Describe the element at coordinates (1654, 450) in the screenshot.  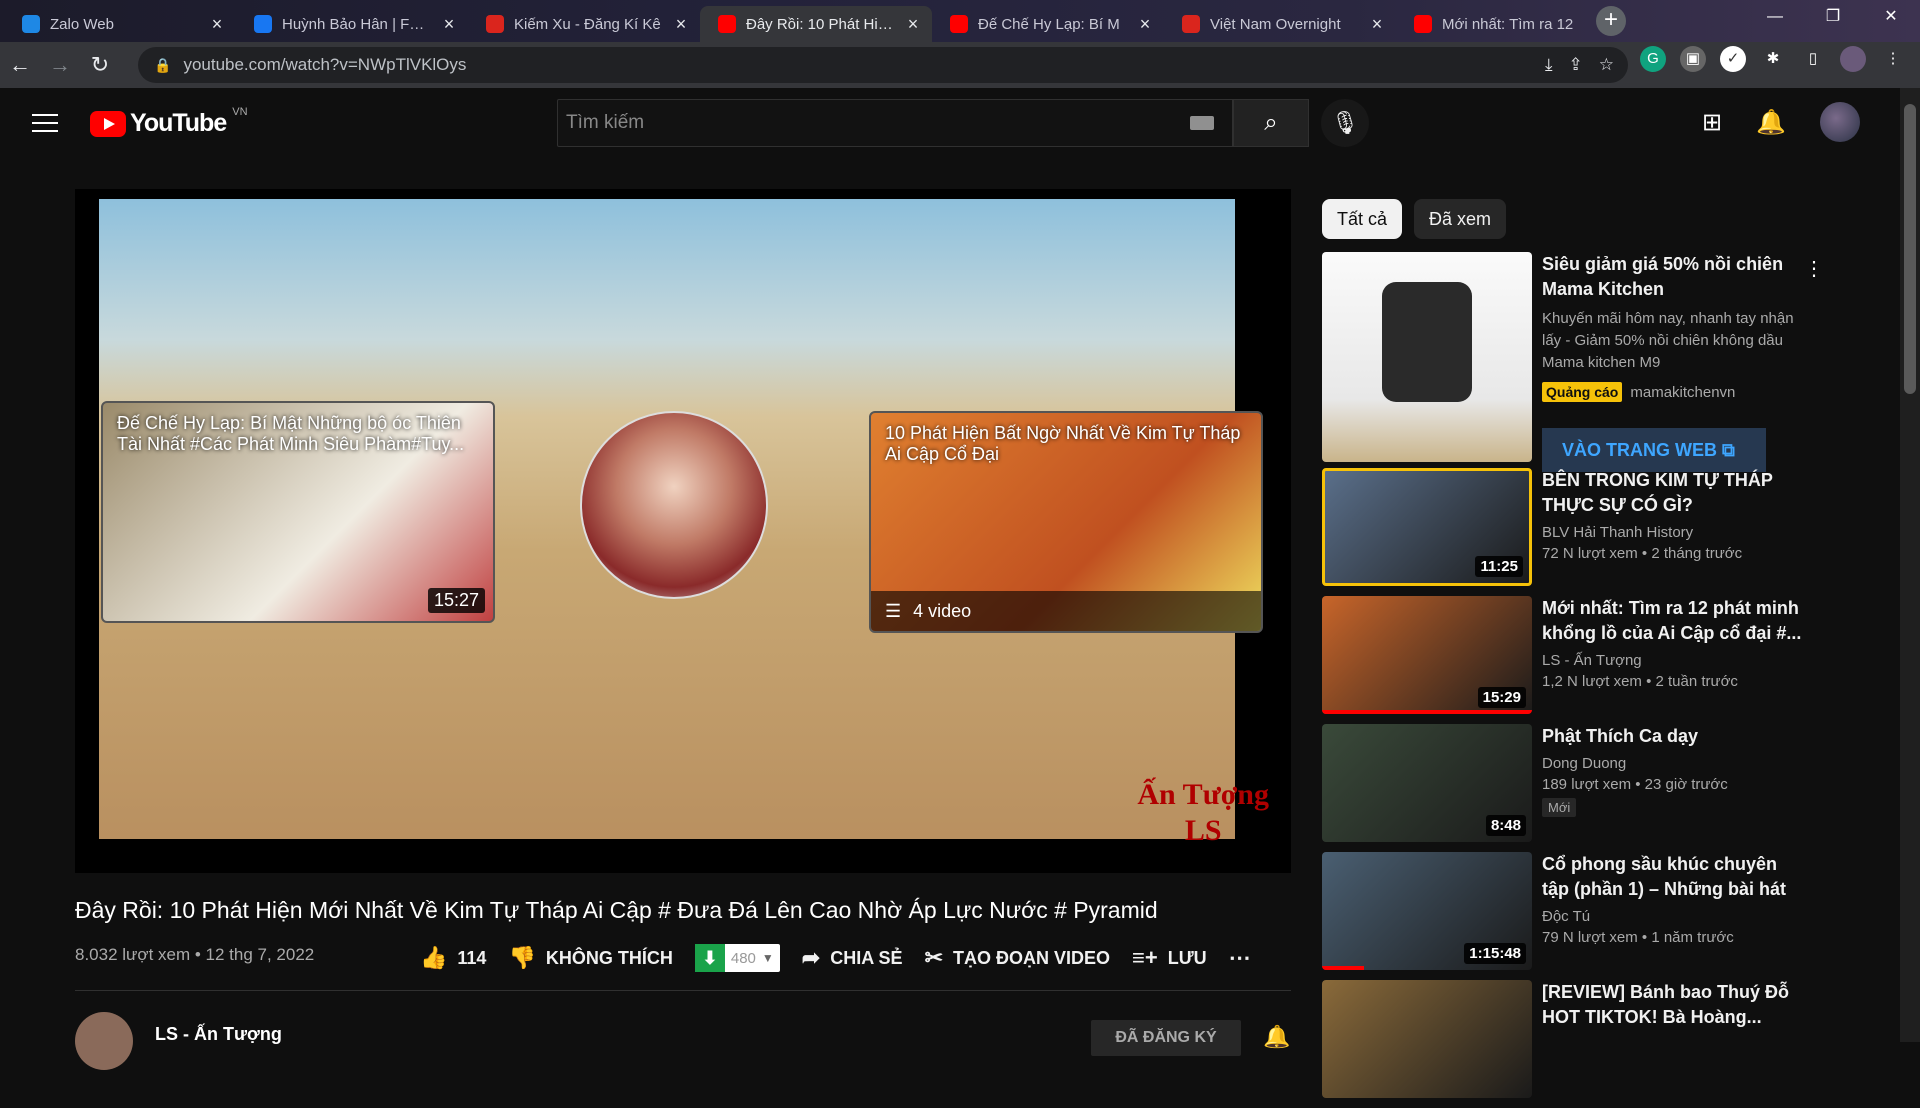
I see `visit-site-button: VÀO TRANG WEB ⧉` at that location.